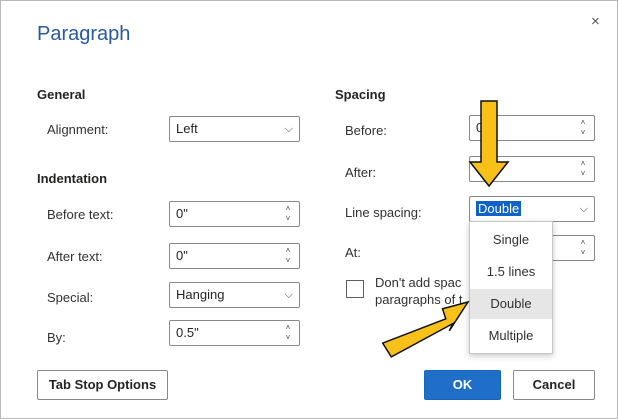 This screenshot has height=419, width=618. What do you see at coordinates (72, 178) in the screenshot?
I see `indentation-heading: Indentation` at bounding box center [72, 178].